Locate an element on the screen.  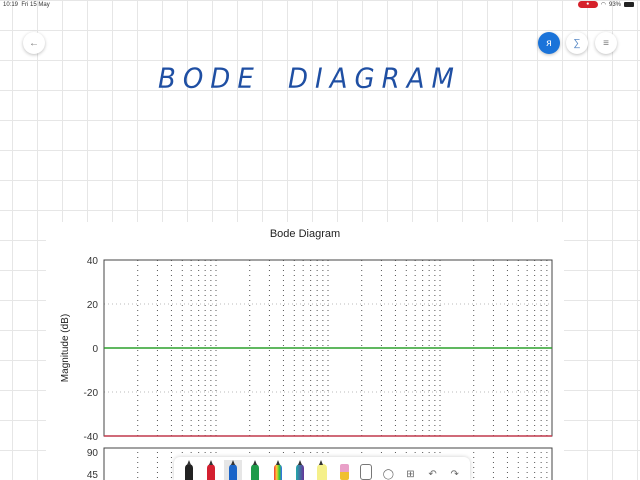
ruler-tool is located at coordinates (366, 470).